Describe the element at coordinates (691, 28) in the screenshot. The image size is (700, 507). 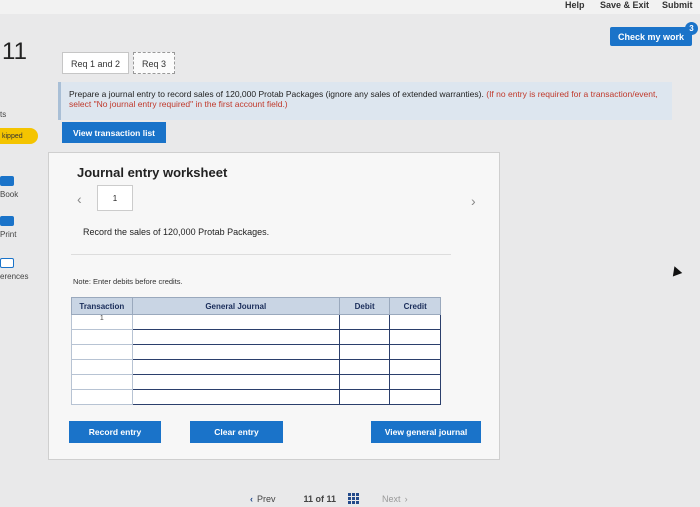
I see `check-badge: 3` at that location.